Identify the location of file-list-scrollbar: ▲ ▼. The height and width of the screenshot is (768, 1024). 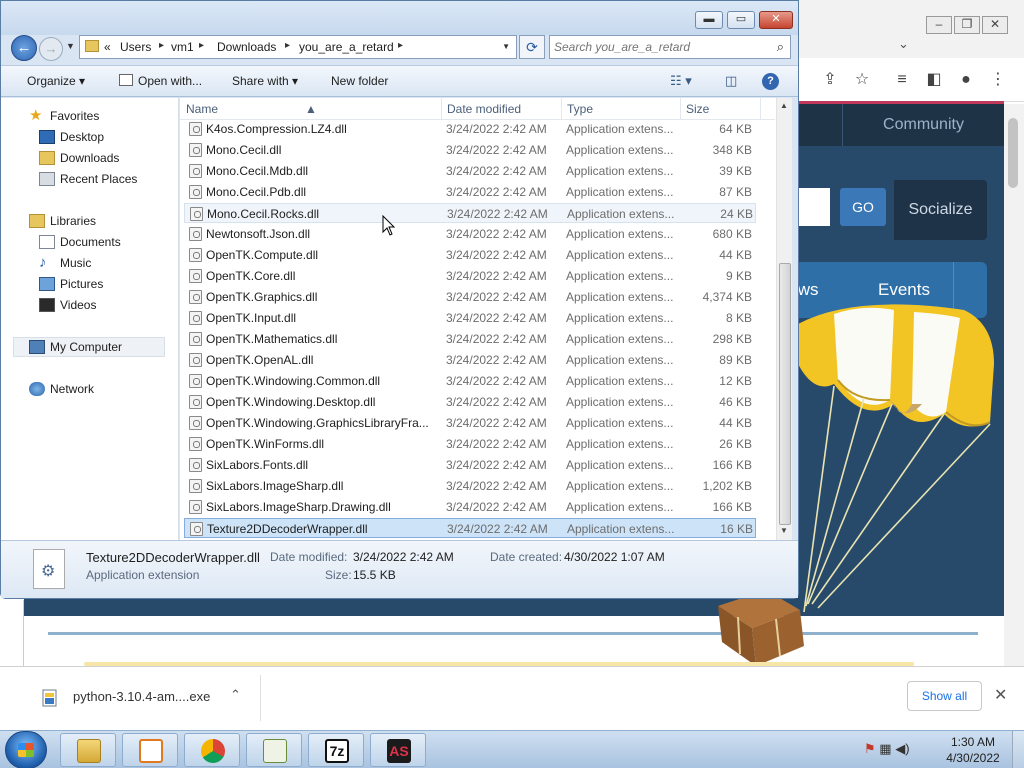
(784, 319).